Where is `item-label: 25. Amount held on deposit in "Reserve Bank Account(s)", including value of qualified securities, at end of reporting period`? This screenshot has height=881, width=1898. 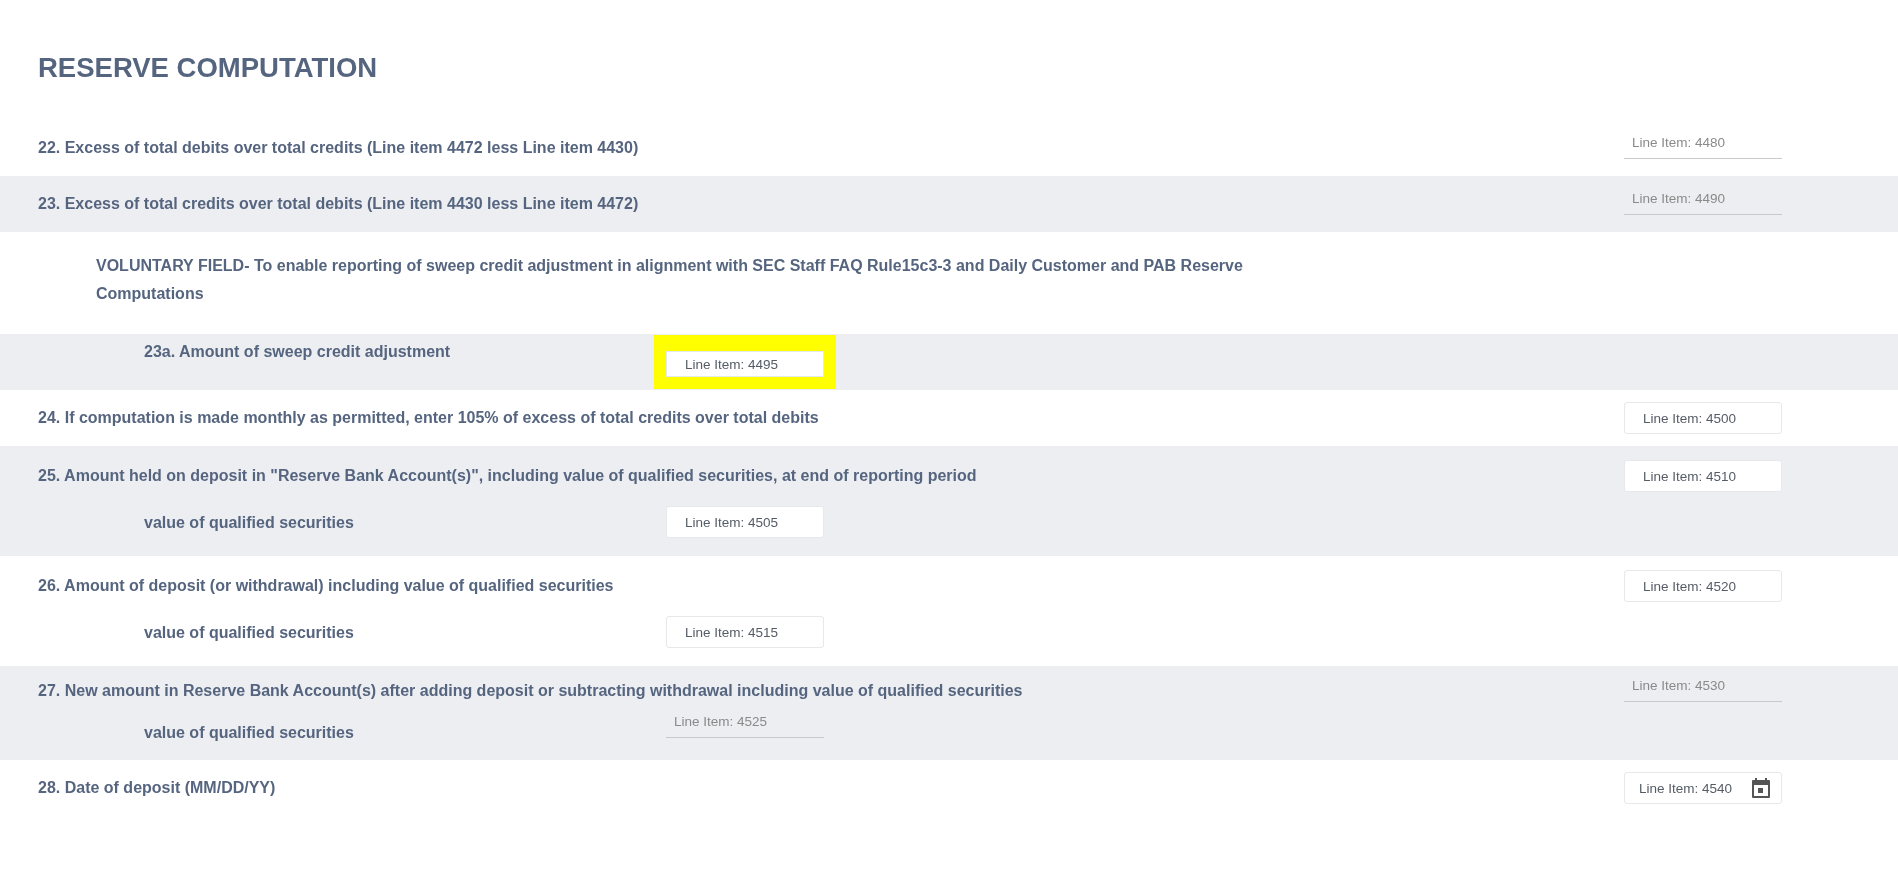 item-label: 25. Amount held on deposit in "Reserve Bank Account(s)", including value of qualified securities, at end of reporting period is located at coordinates (507, 476).